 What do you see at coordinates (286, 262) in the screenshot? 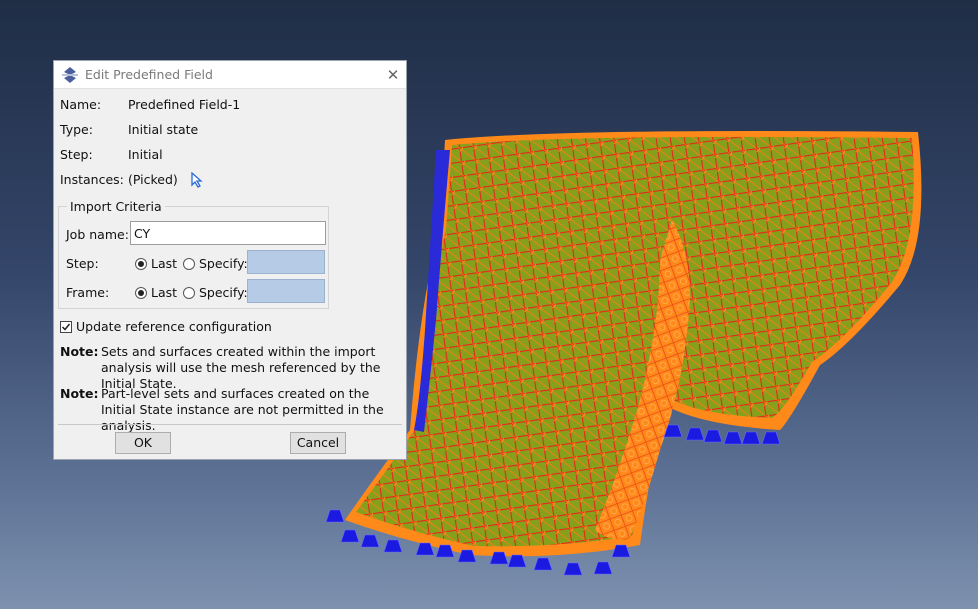
I see `step-specify-field` at bounding box center [286, 262].